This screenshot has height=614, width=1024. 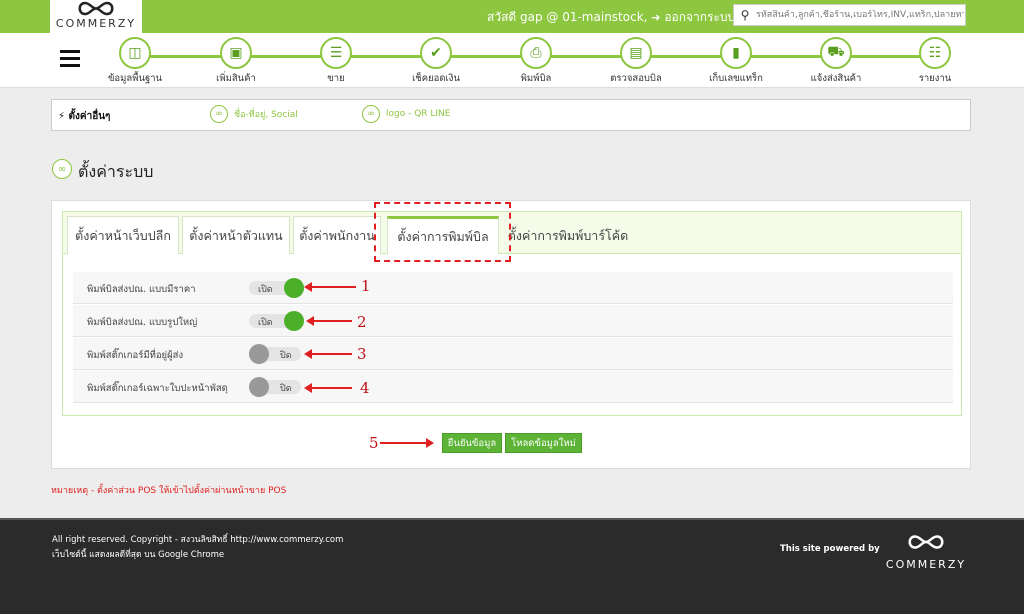 I want to click on annotation-highlight-box, so click(x=442, y=232).